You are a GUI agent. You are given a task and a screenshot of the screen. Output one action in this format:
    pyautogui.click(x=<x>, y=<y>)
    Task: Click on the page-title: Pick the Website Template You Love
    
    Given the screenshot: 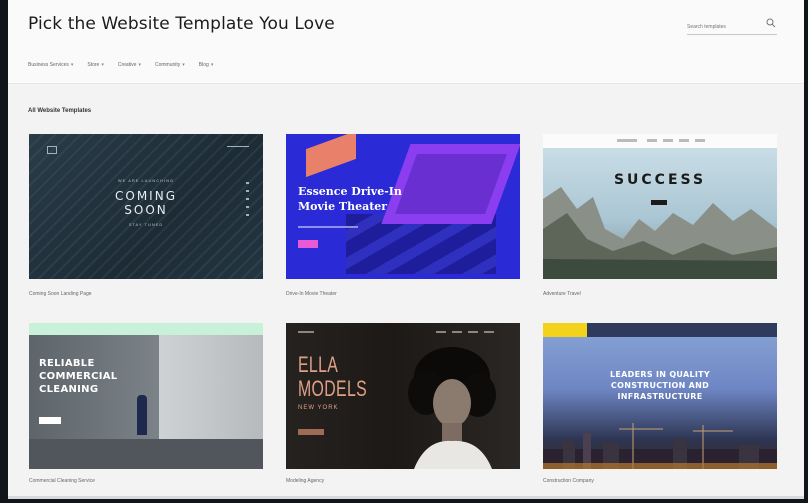 What is the action you would take?
    pyautogui.click(x=181, y=24)
    